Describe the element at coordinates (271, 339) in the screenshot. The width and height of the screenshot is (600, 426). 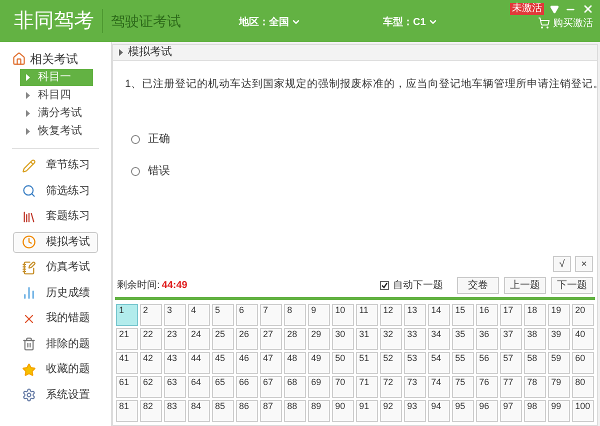
I see `question-number: 27` at that location.